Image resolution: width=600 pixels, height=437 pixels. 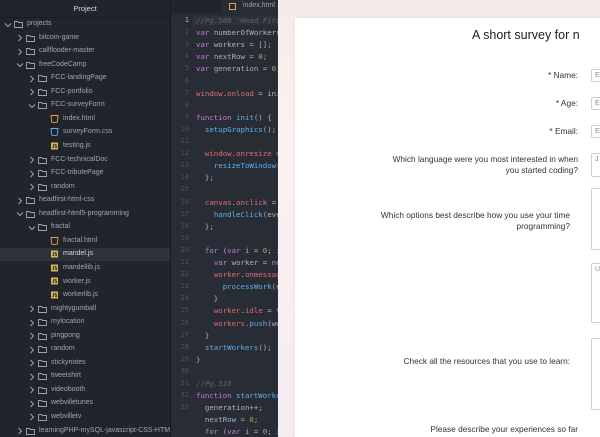 What do you see at coordinates (85, 119) in the screenshot?
I see `tree-file: index.html` at bounding box center [85, 119].